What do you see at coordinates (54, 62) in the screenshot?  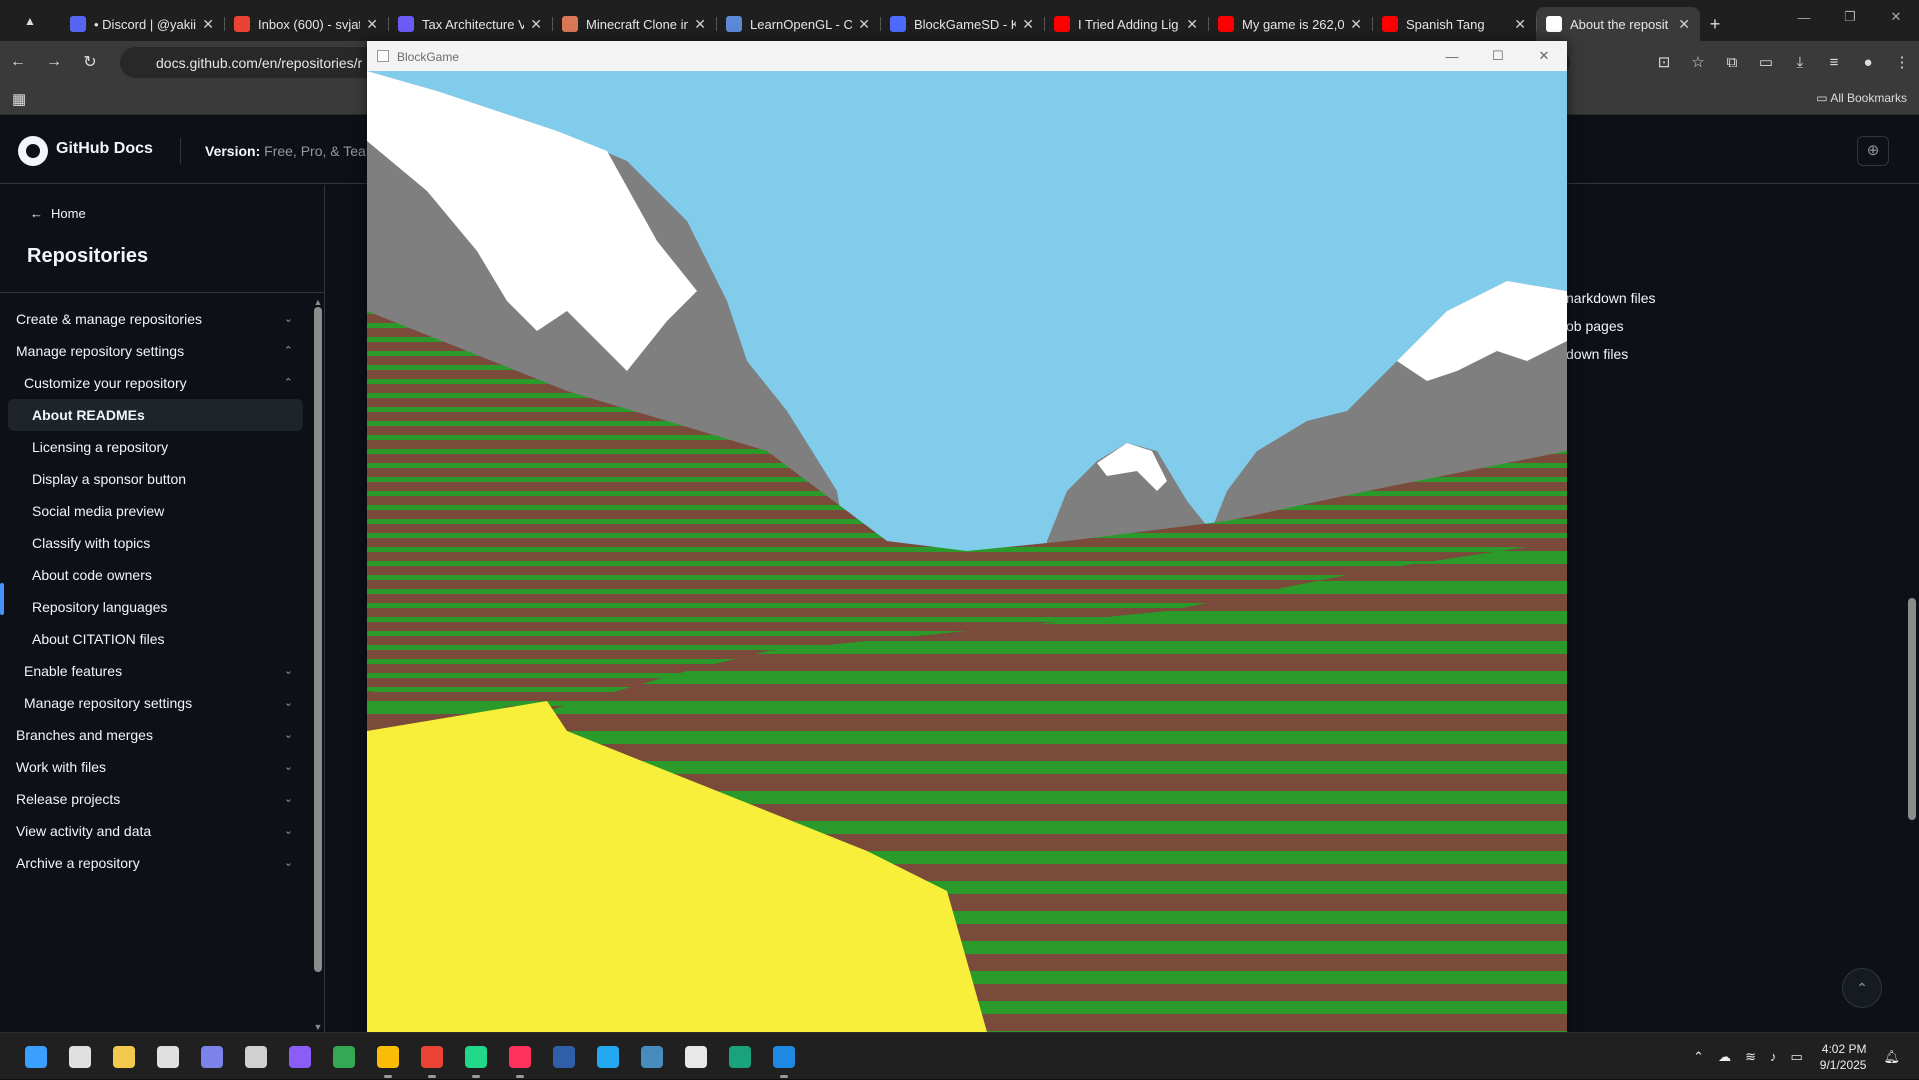 I see `forward-icon: →` at bounding box center [54, 62].